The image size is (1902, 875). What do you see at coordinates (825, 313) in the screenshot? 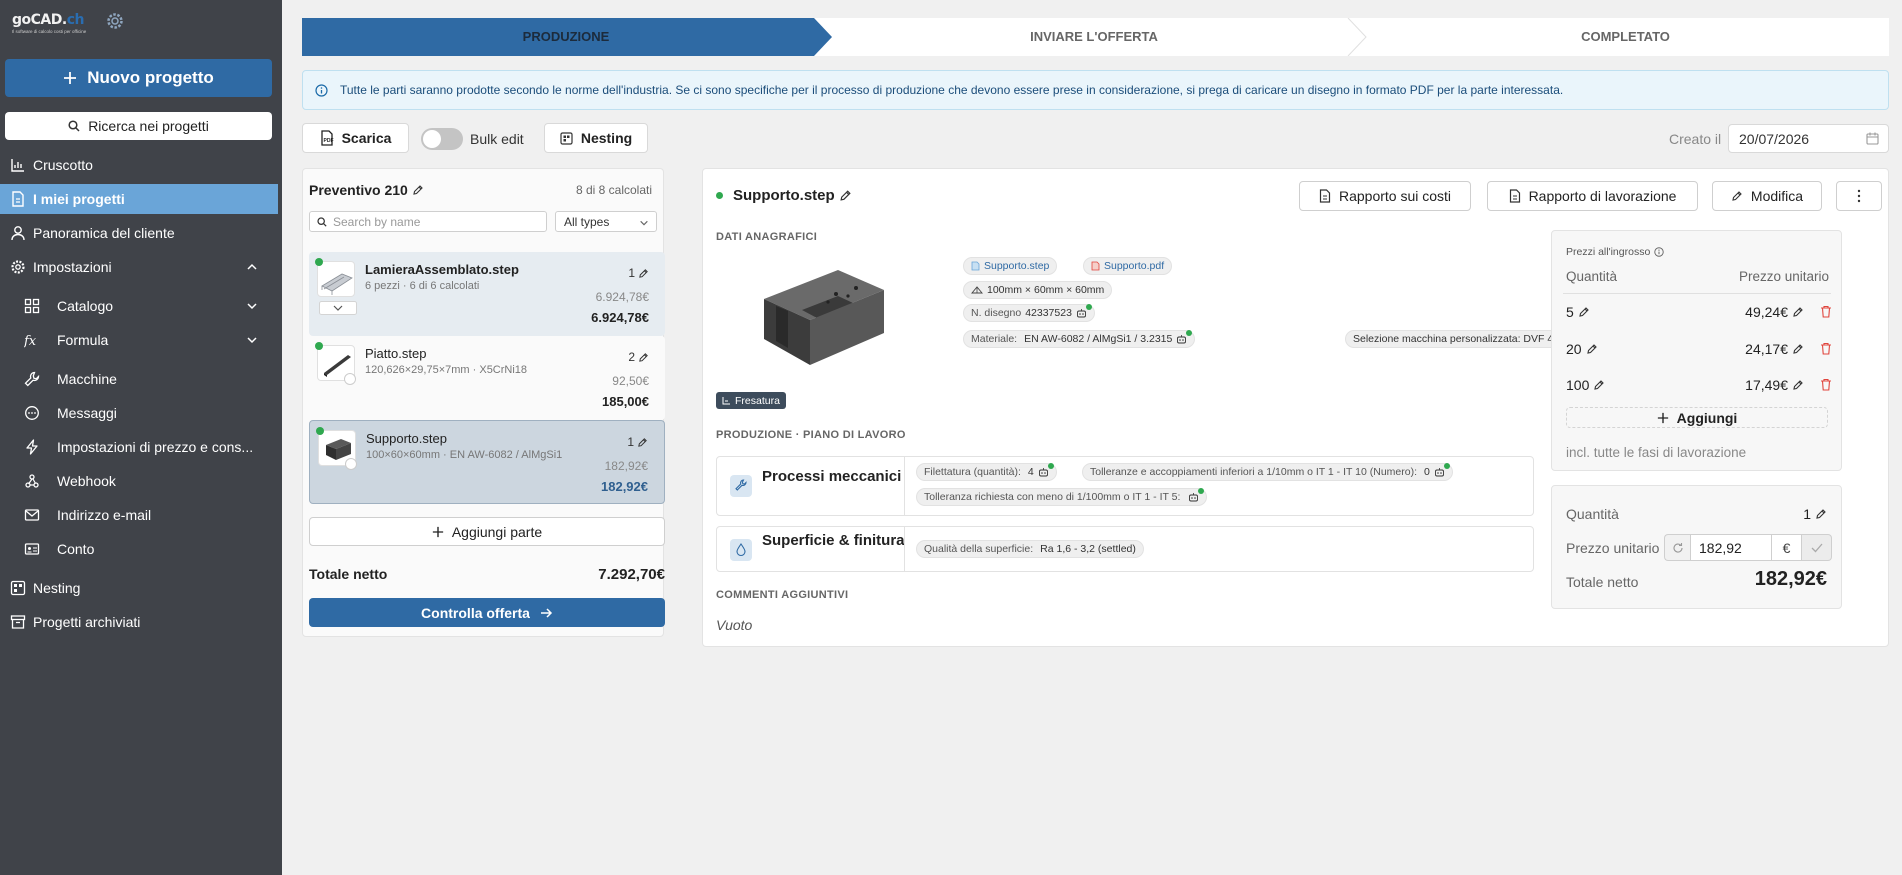
I see `part-3d-preview` at bounding box center [825, 313].